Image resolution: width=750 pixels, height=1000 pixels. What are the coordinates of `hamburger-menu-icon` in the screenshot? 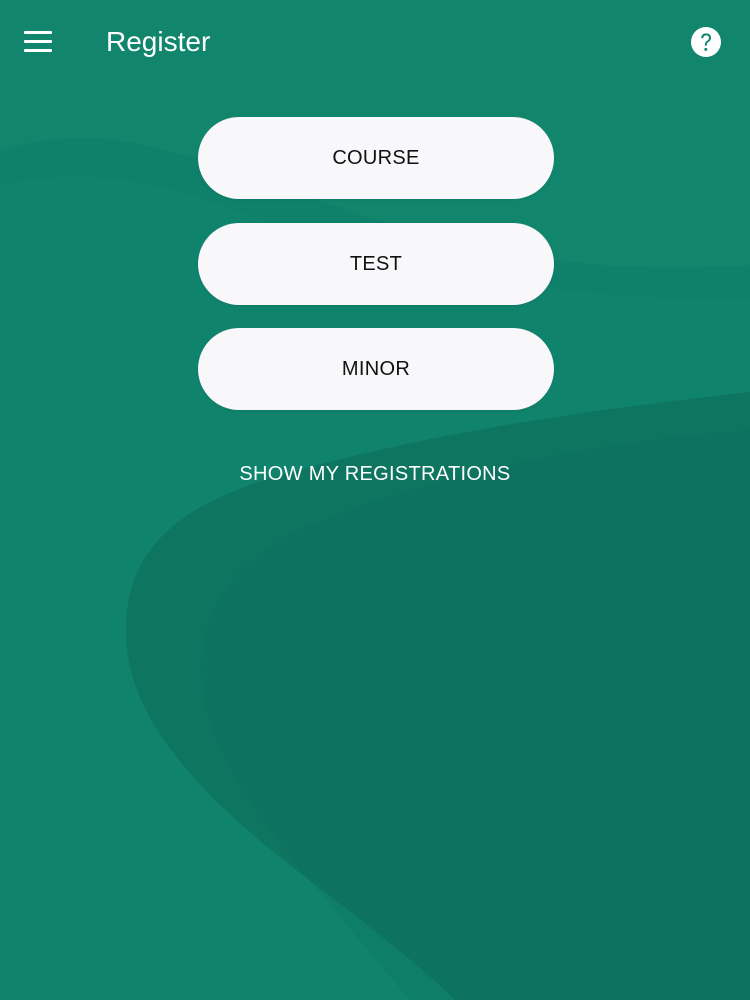 It's located at (38, 42).